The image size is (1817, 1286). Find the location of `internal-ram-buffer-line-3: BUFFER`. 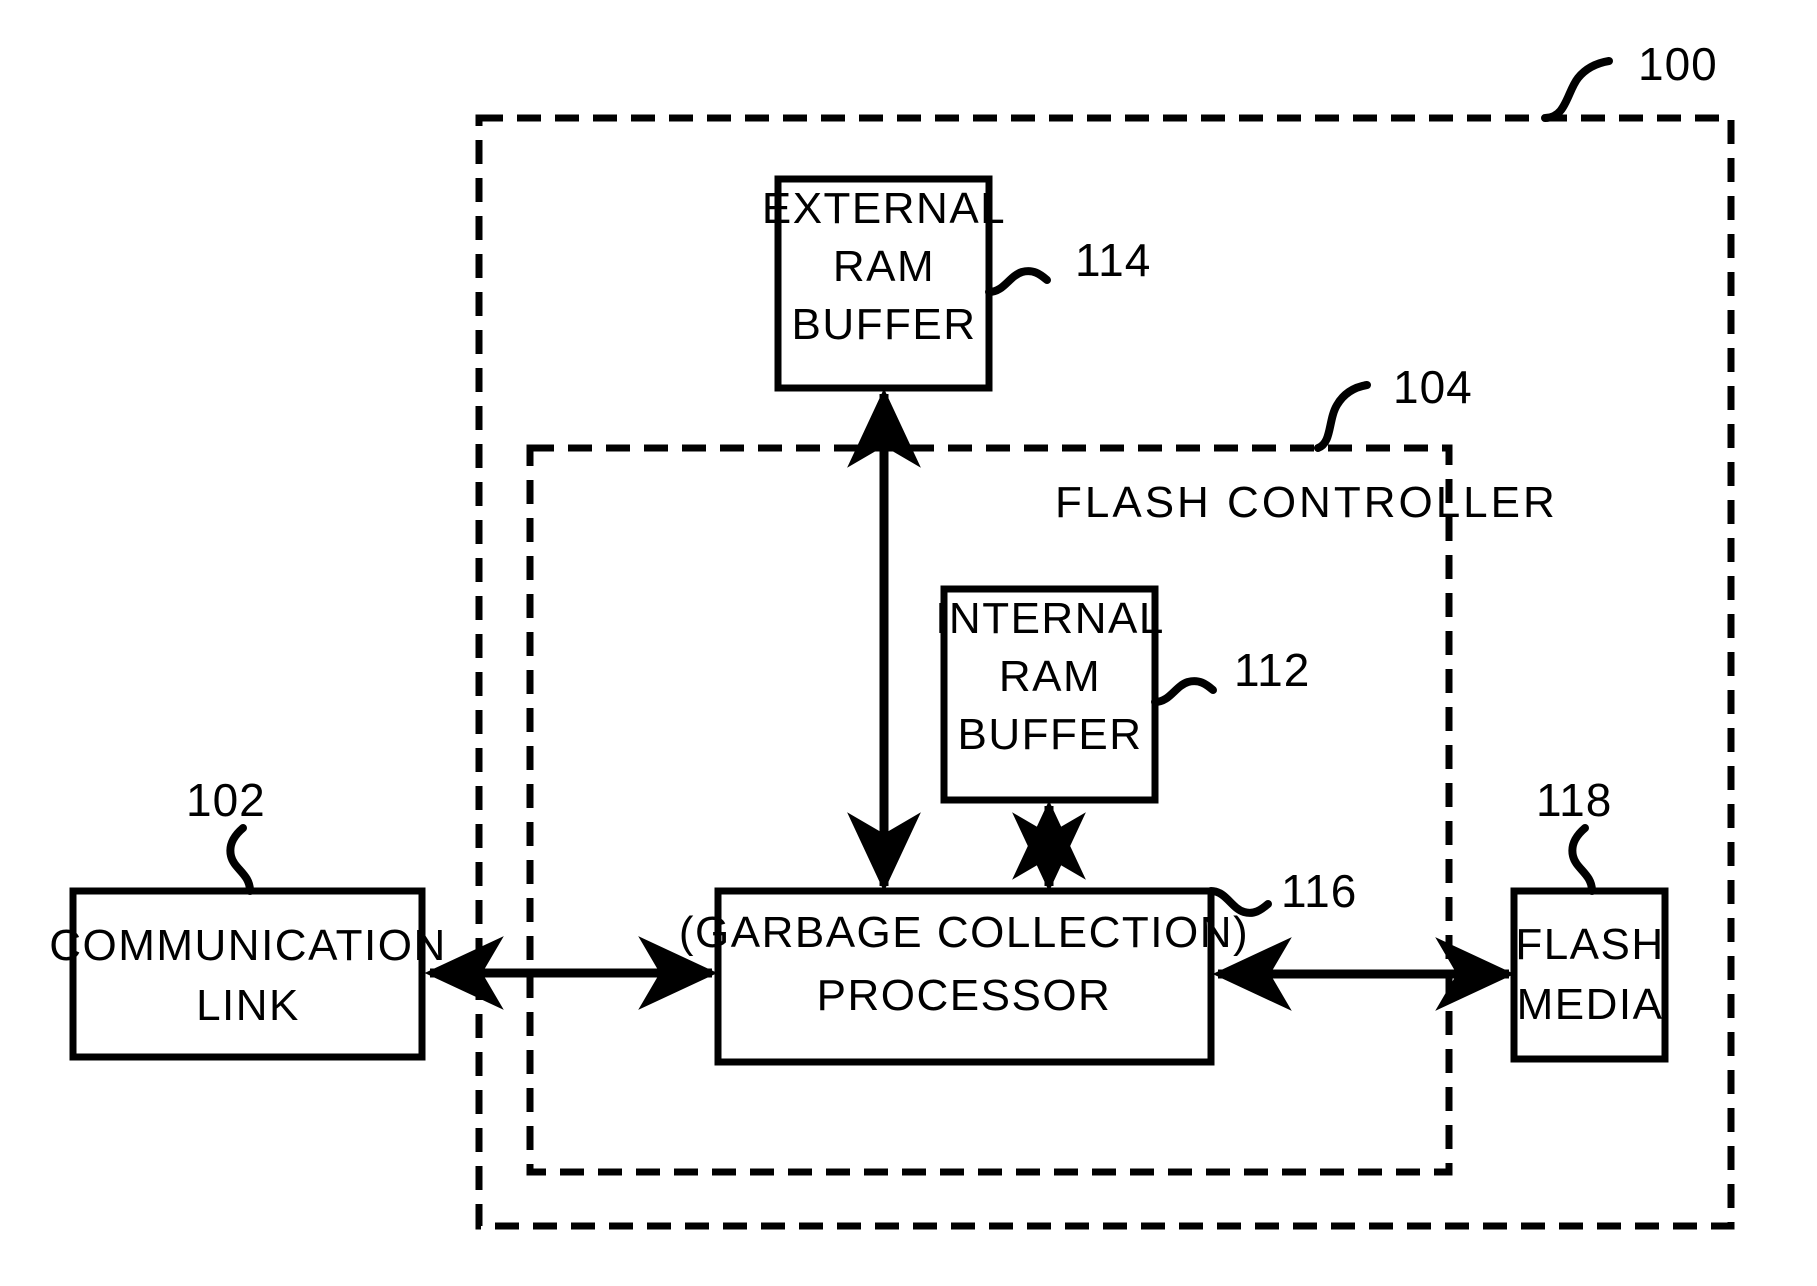

internal-ram-buffer-line-3: BUFFER is located at coordinates (1050, 734).